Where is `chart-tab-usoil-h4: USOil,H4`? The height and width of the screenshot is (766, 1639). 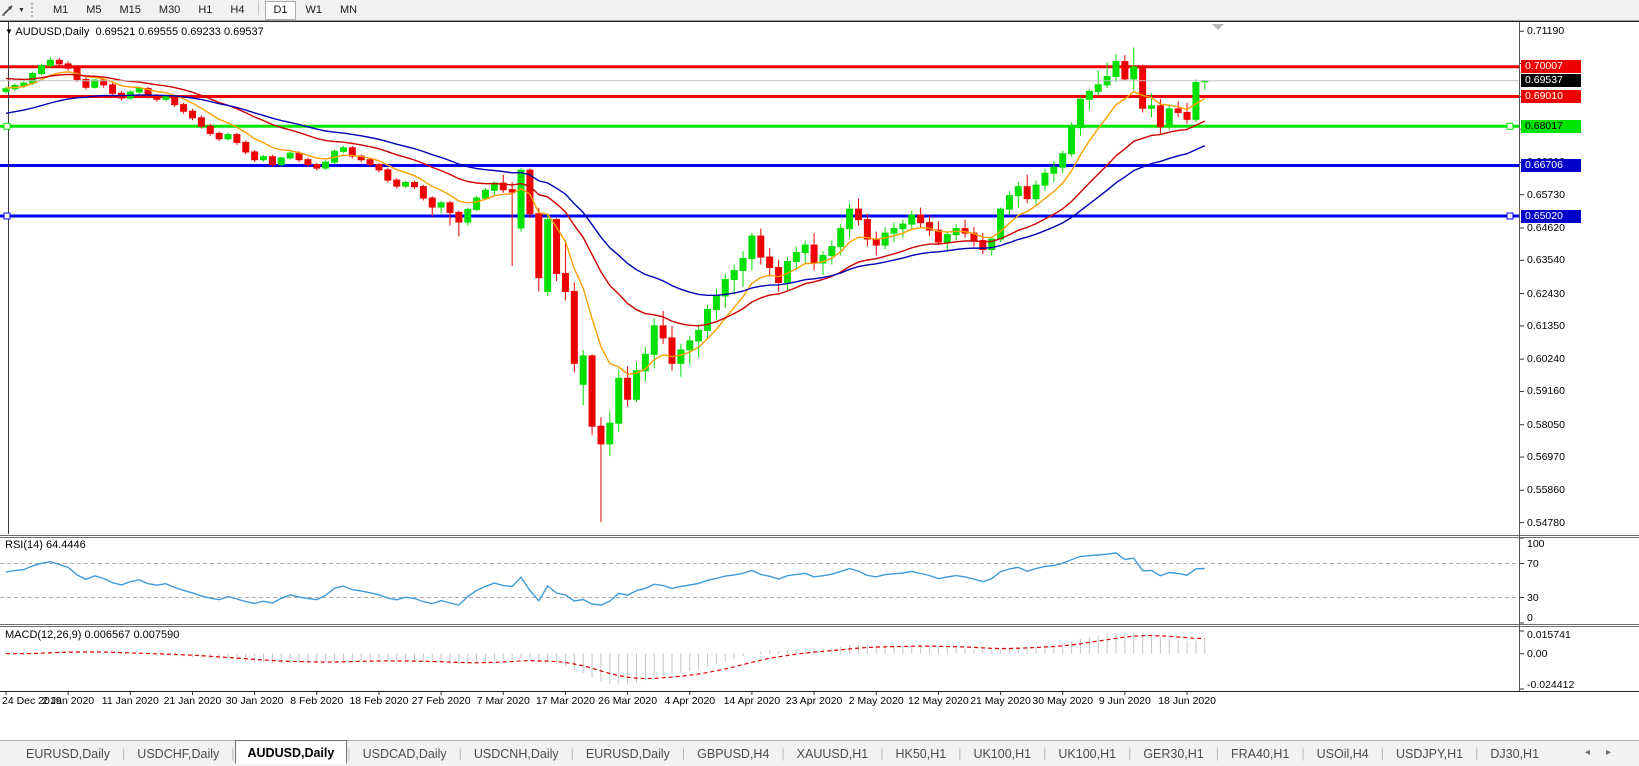 chart-tab-usoil-h4: USOil,H4 is located at coordinates (1343, 754).